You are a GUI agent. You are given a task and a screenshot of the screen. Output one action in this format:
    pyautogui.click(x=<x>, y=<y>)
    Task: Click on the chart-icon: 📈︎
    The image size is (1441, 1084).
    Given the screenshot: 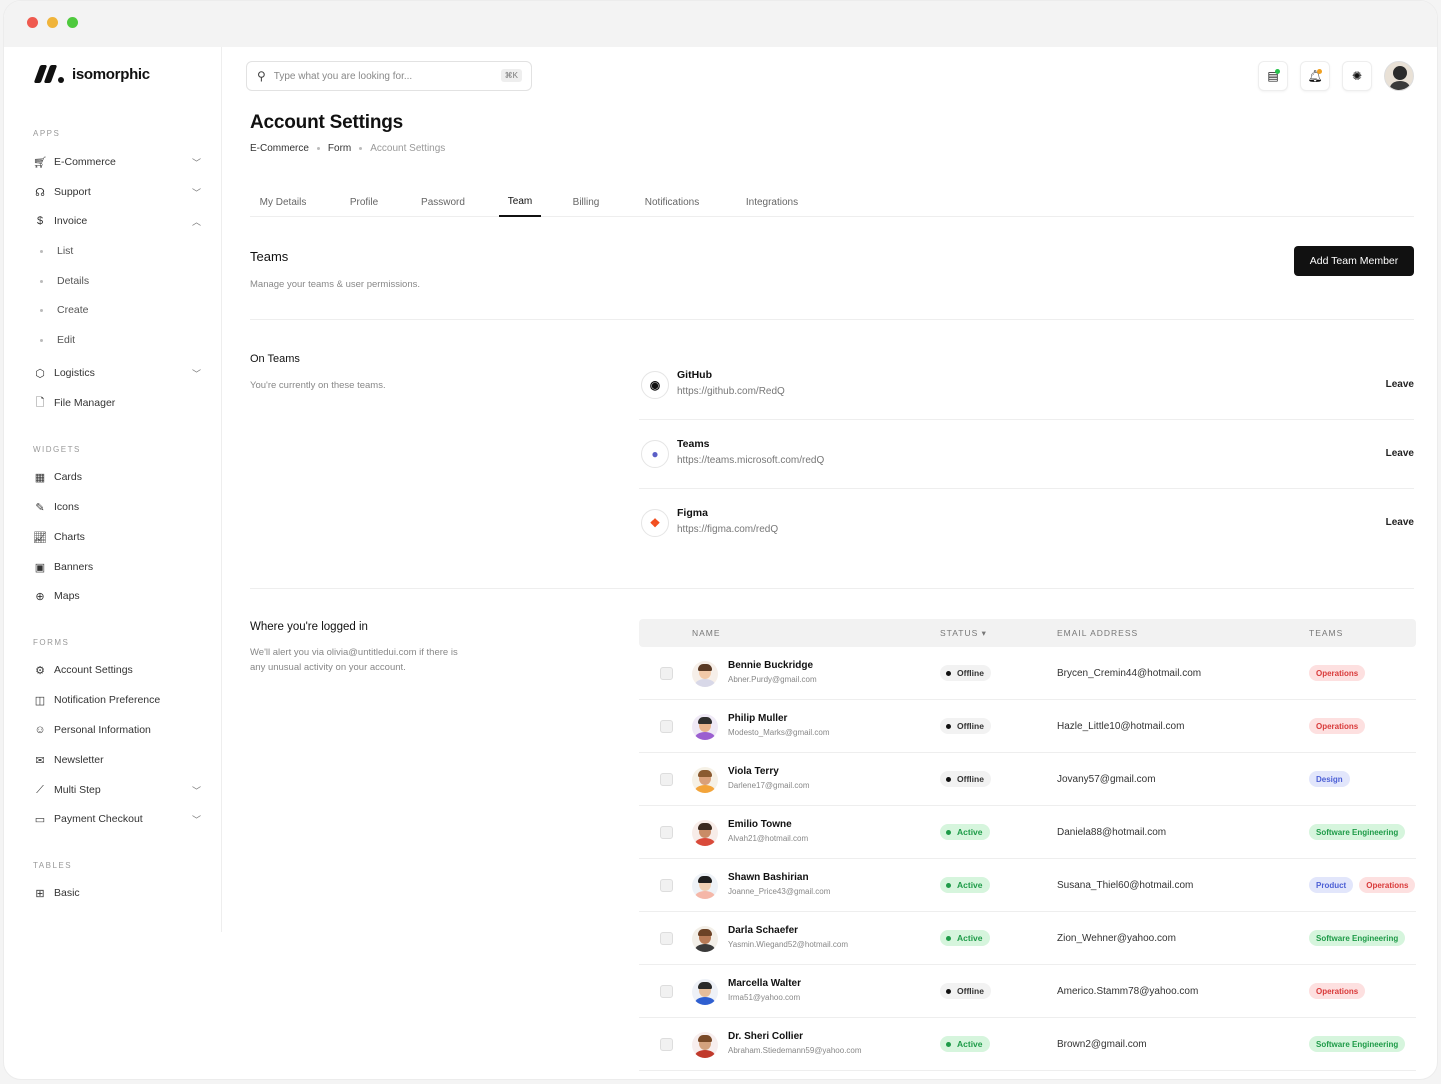 What is the action you would take?
    pyautogui.click(x=40, y=537)
    